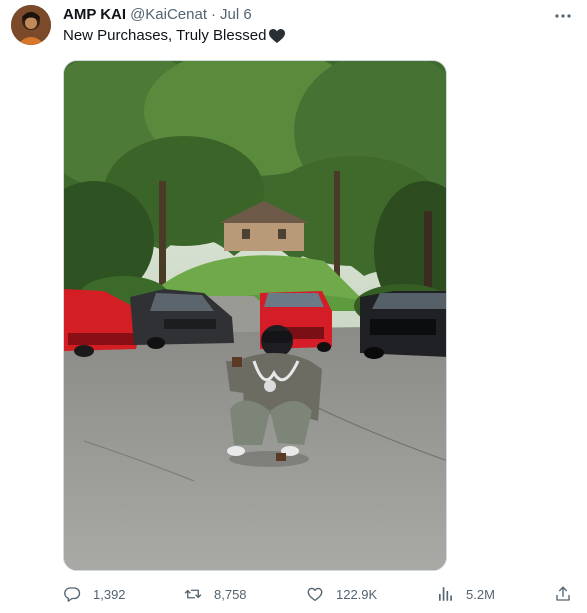  What do you see at coordinates (293, 594) in the screenshot?
I see `tweet-actions: 1,392 8,758 122.9K 5.2M` at bounding box center [293, 594].